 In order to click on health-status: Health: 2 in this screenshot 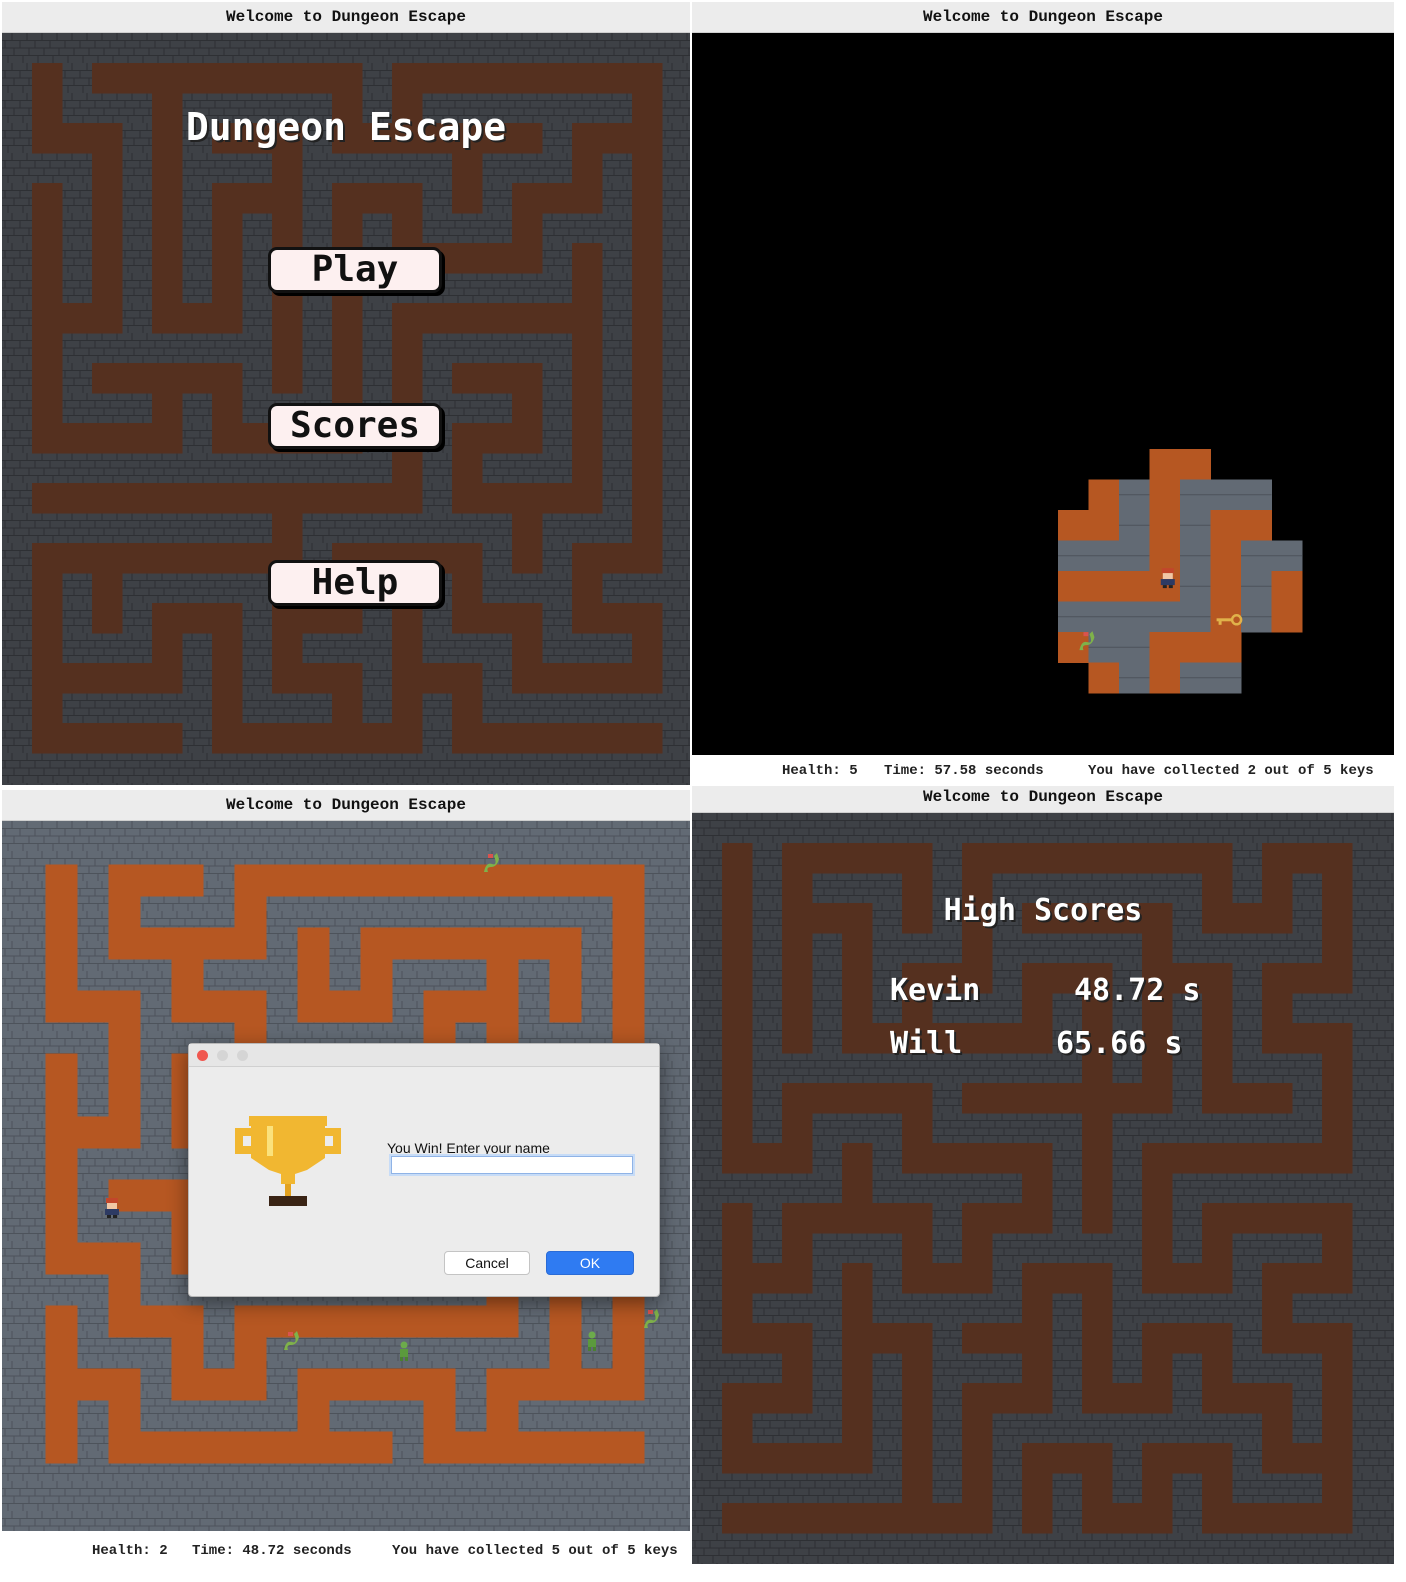, I will do `click(130, 1551)`.